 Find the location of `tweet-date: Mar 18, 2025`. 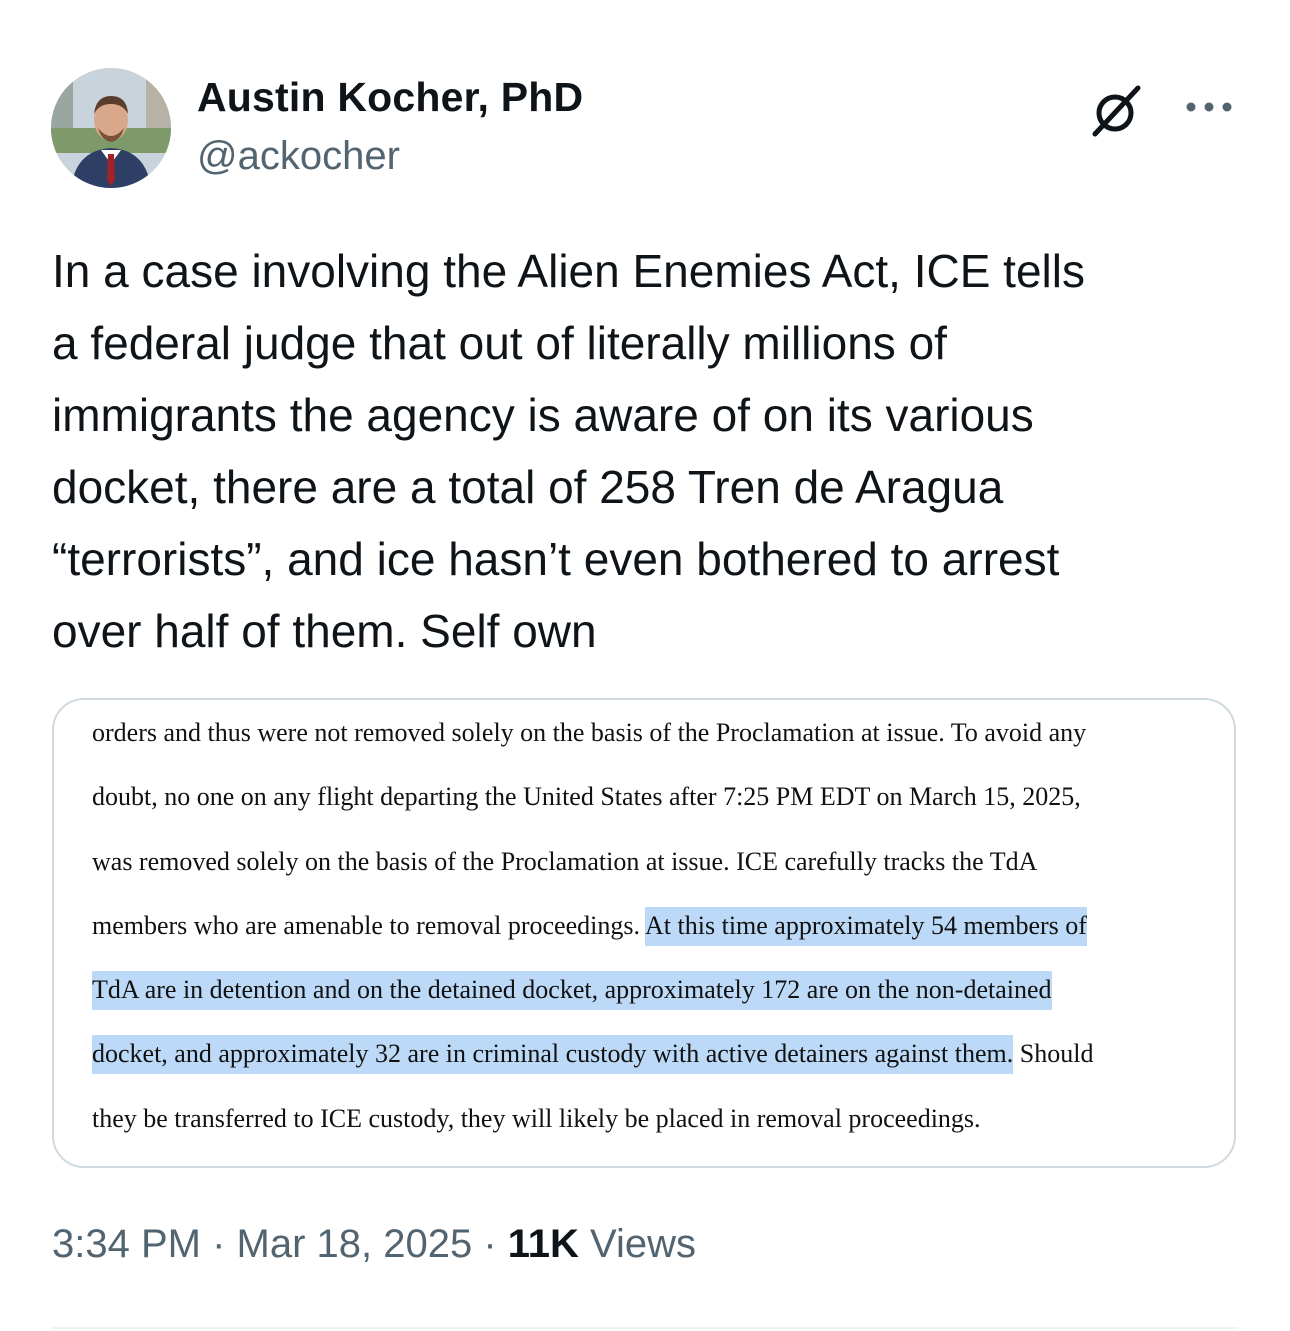

tweet-date: Mar 18, 2025 is located at coordinates (355, 1244).